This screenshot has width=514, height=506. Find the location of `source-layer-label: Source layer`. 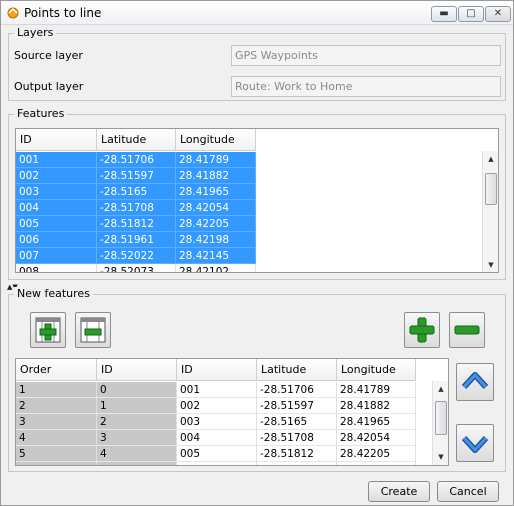

source-layer-label: Source layer is located at coordinates (48, 55).